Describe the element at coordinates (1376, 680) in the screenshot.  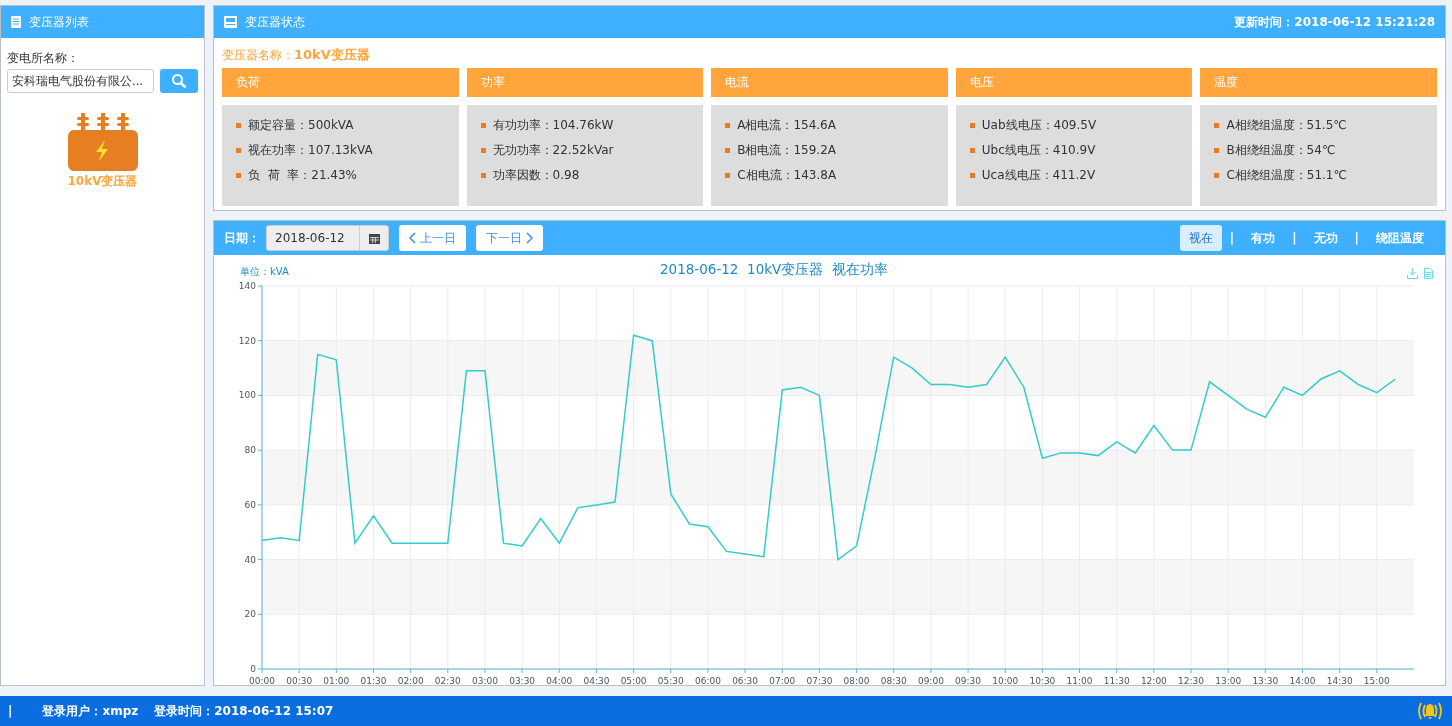
I see `x-tick-label: 15:00` at that location.